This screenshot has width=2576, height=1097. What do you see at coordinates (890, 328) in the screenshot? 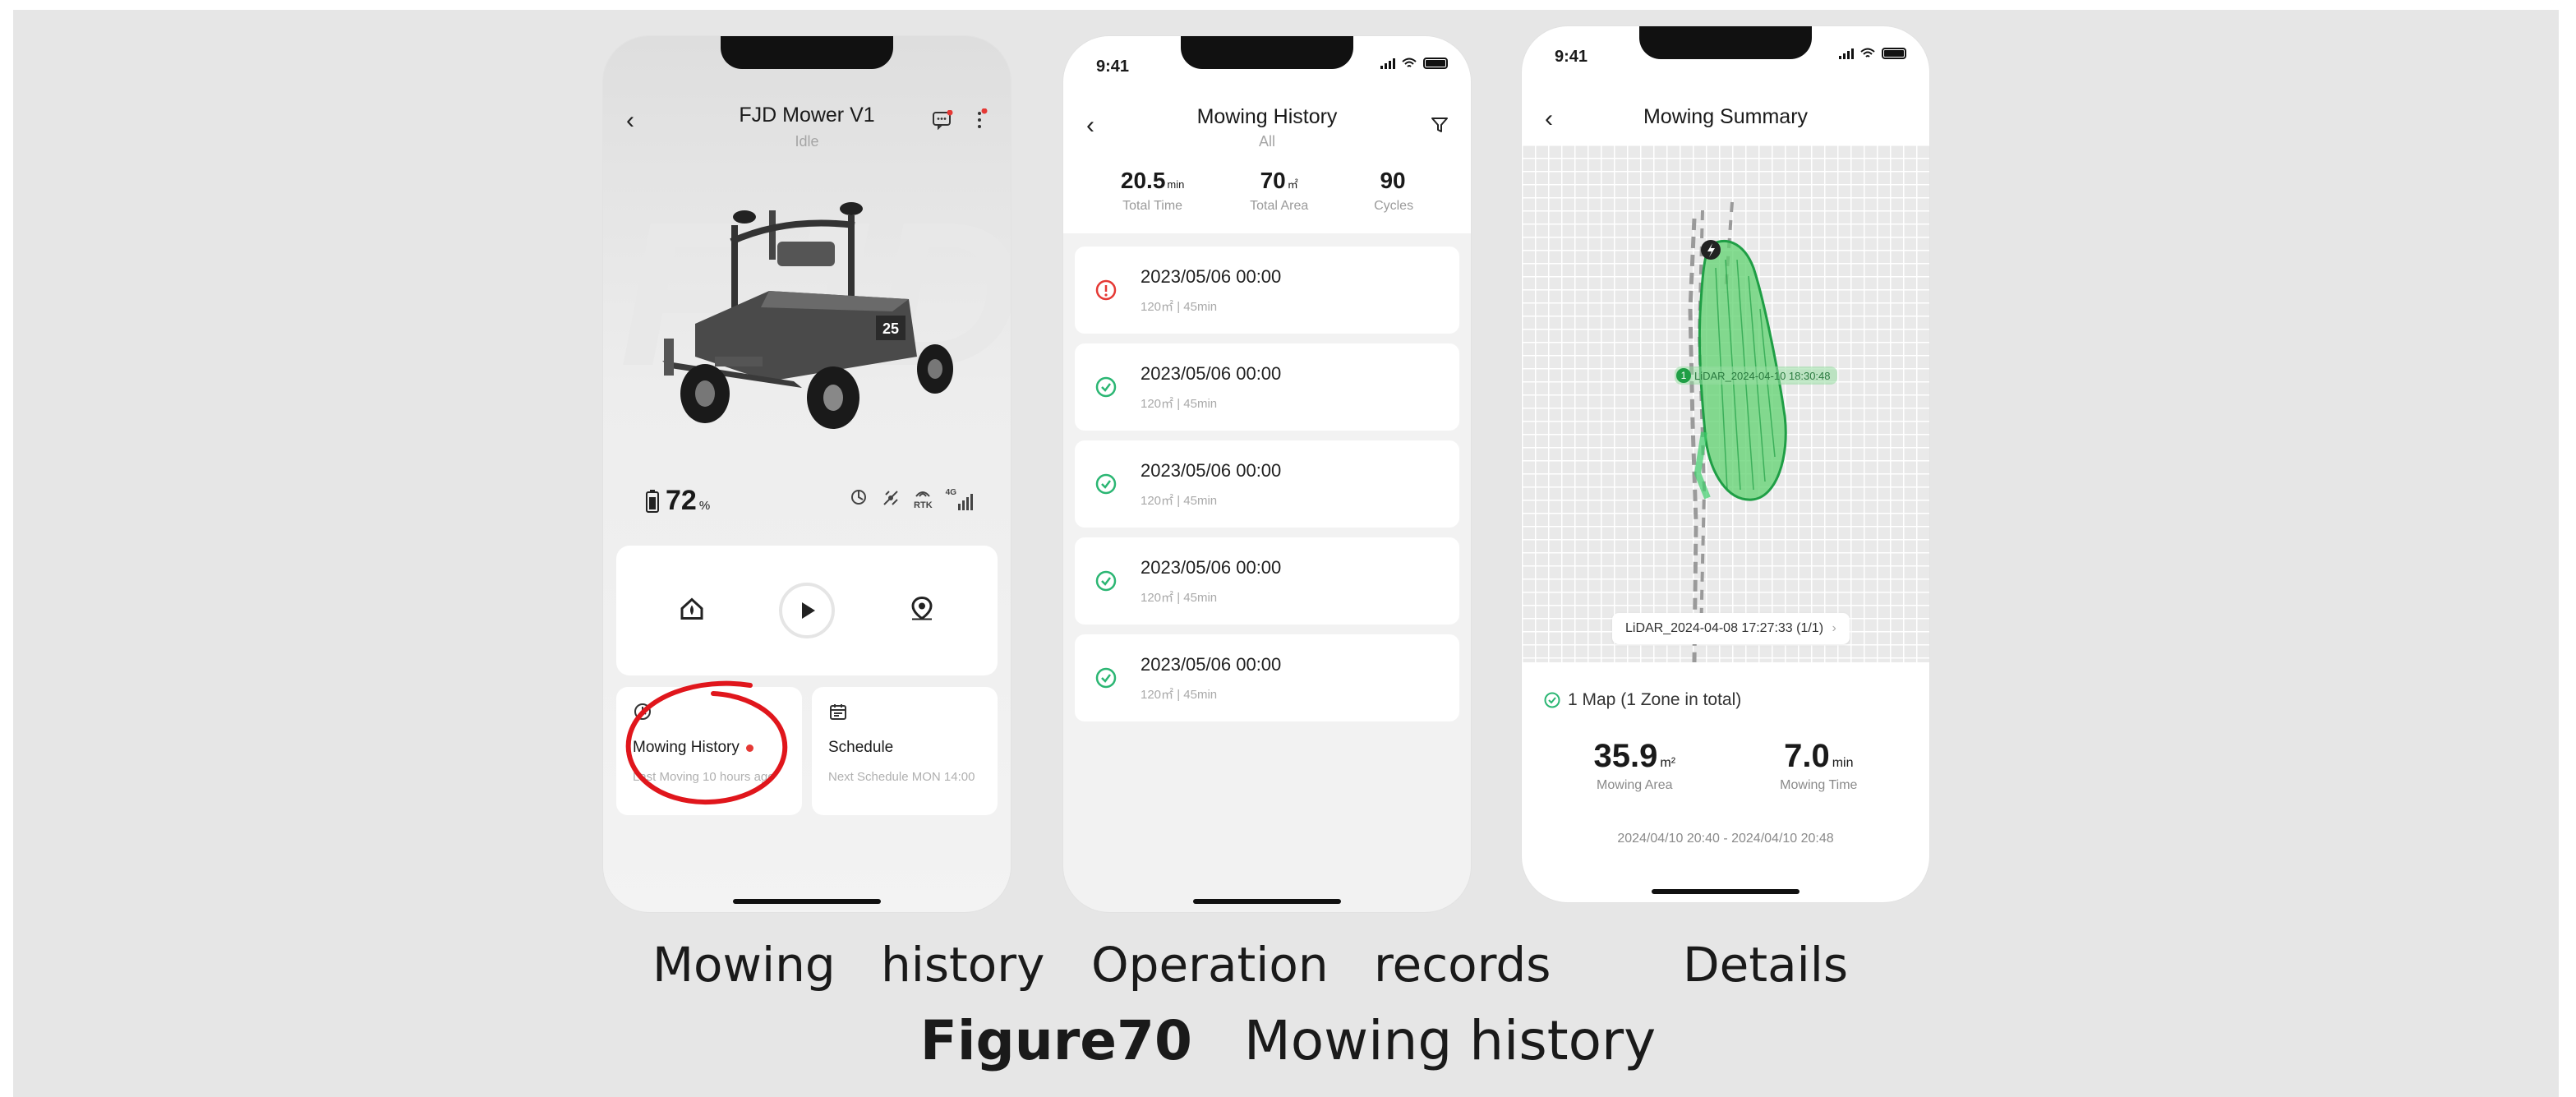
I see `svg-text: 25` at bounding box center [890, 328].